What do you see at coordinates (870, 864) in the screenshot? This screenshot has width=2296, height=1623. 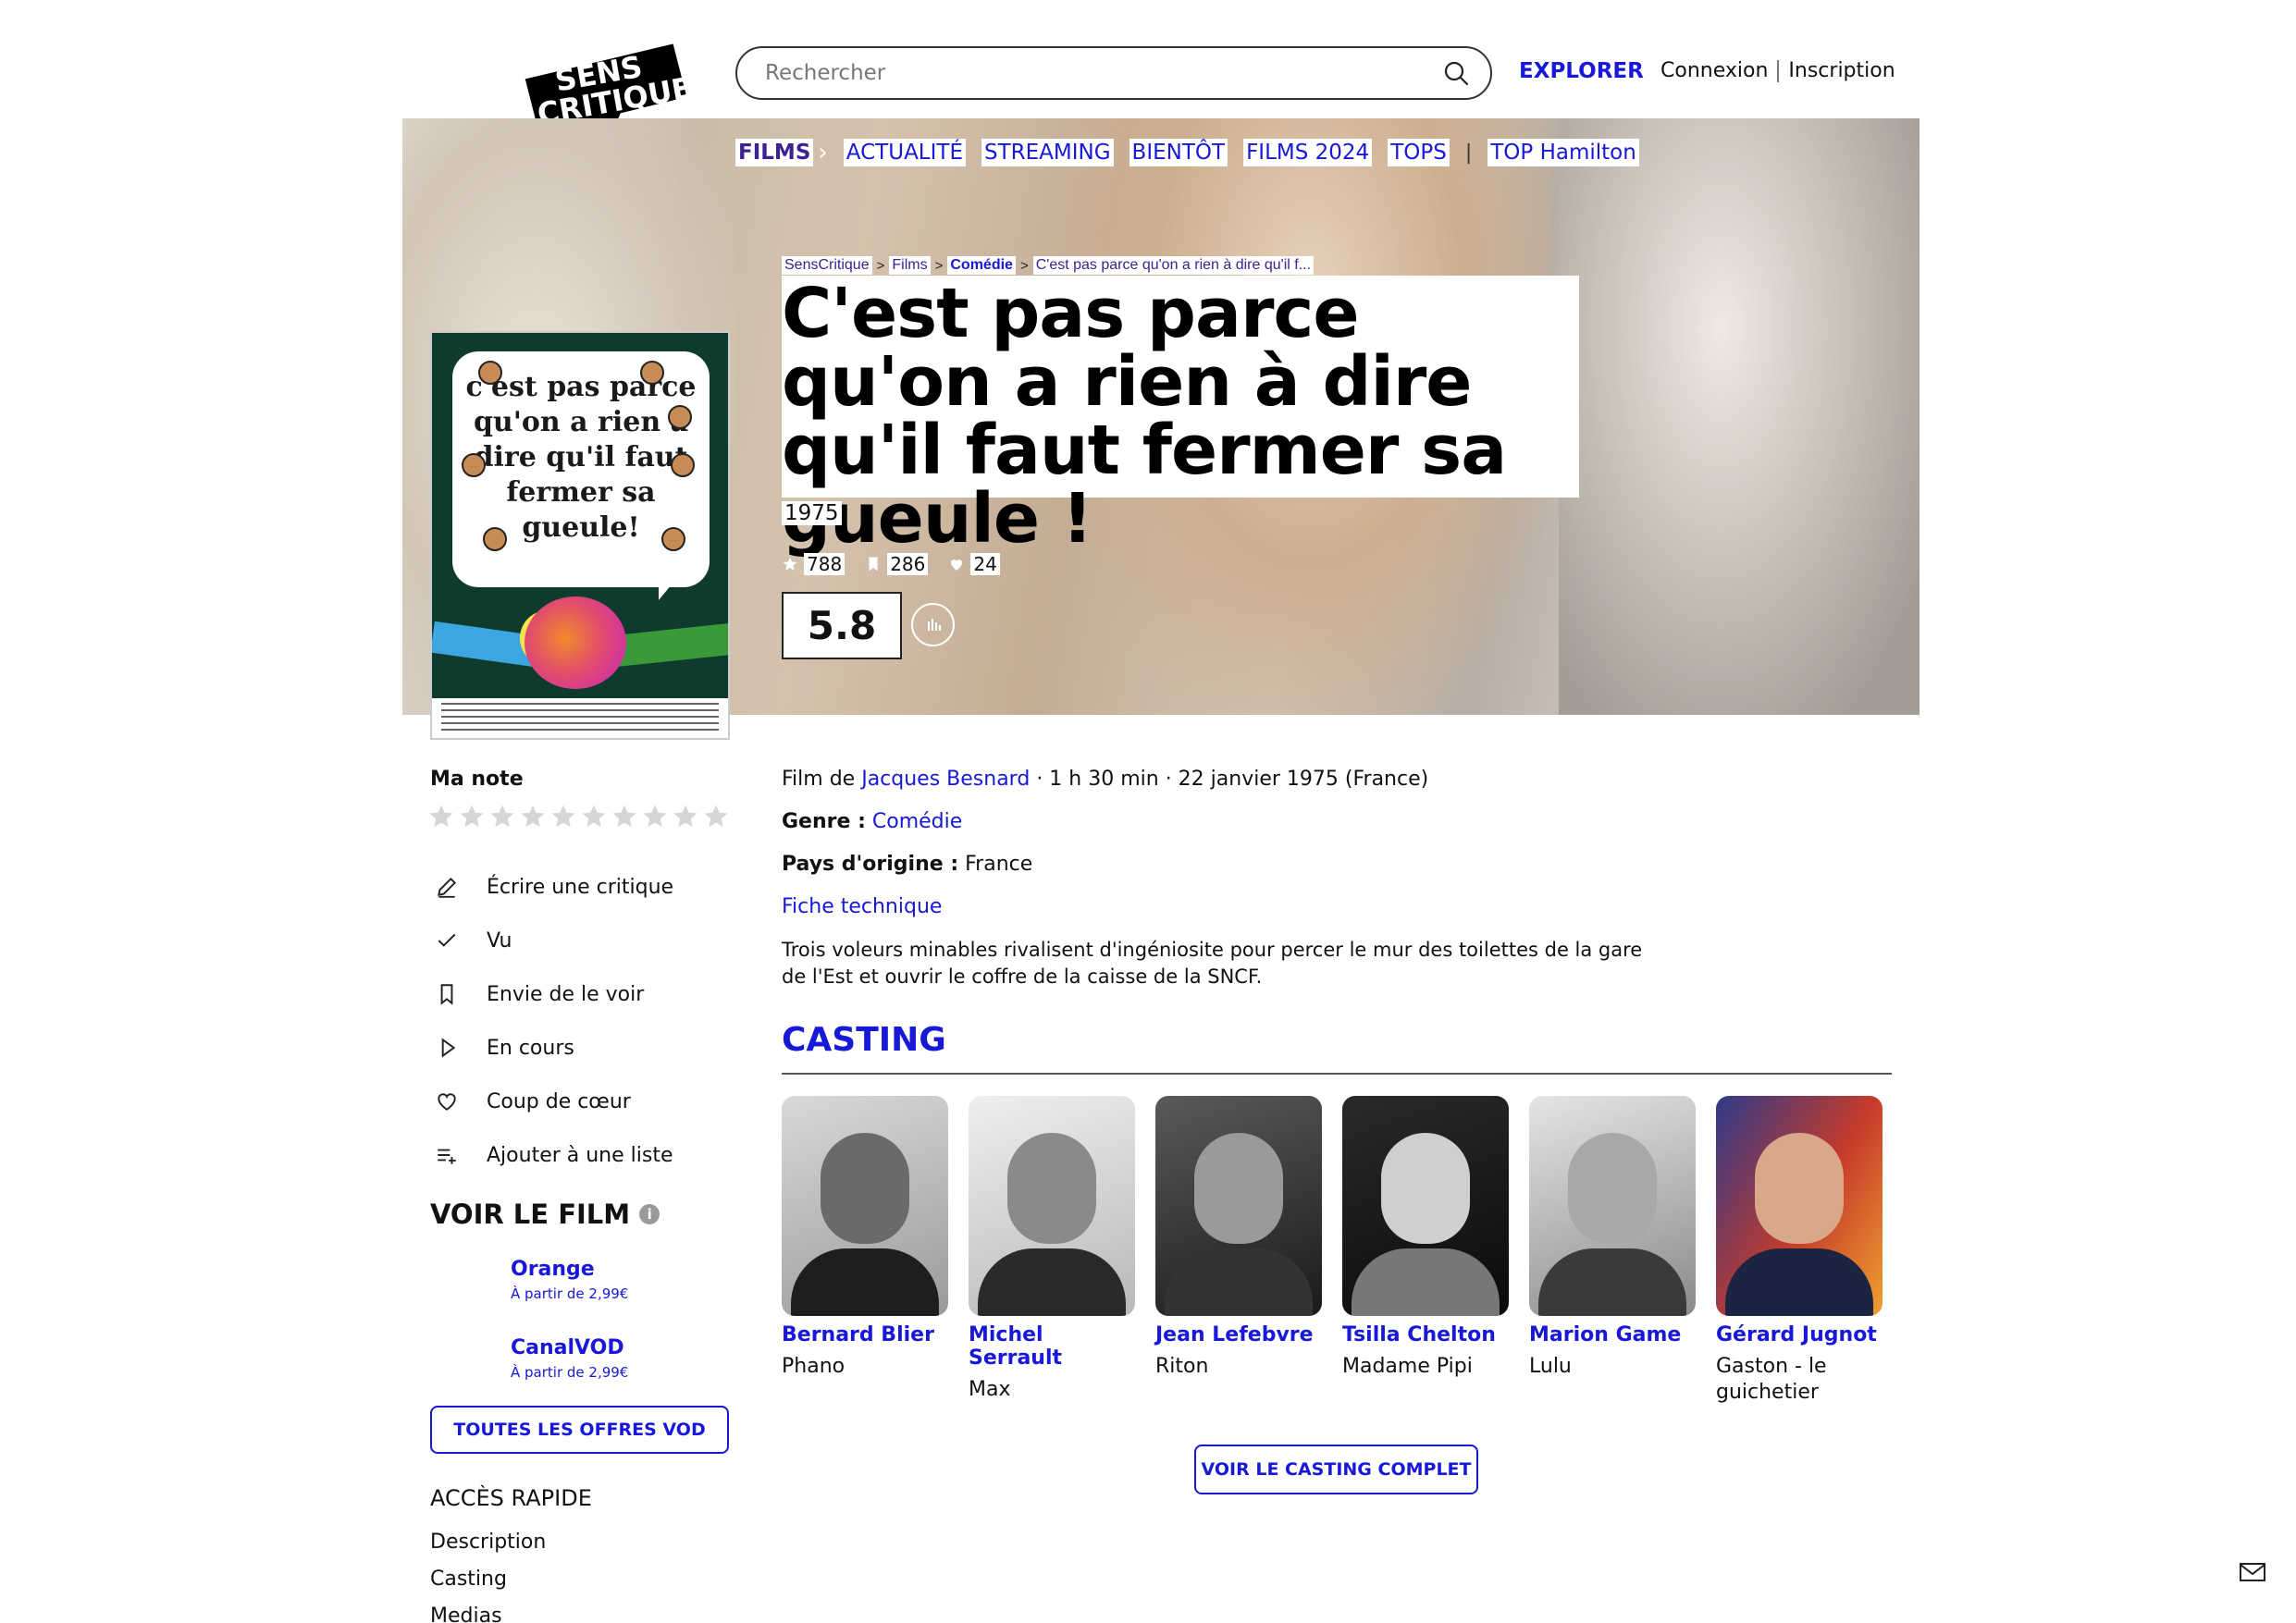 I see `country-label: Pays d'origine :` at bounding box center [870, 864].